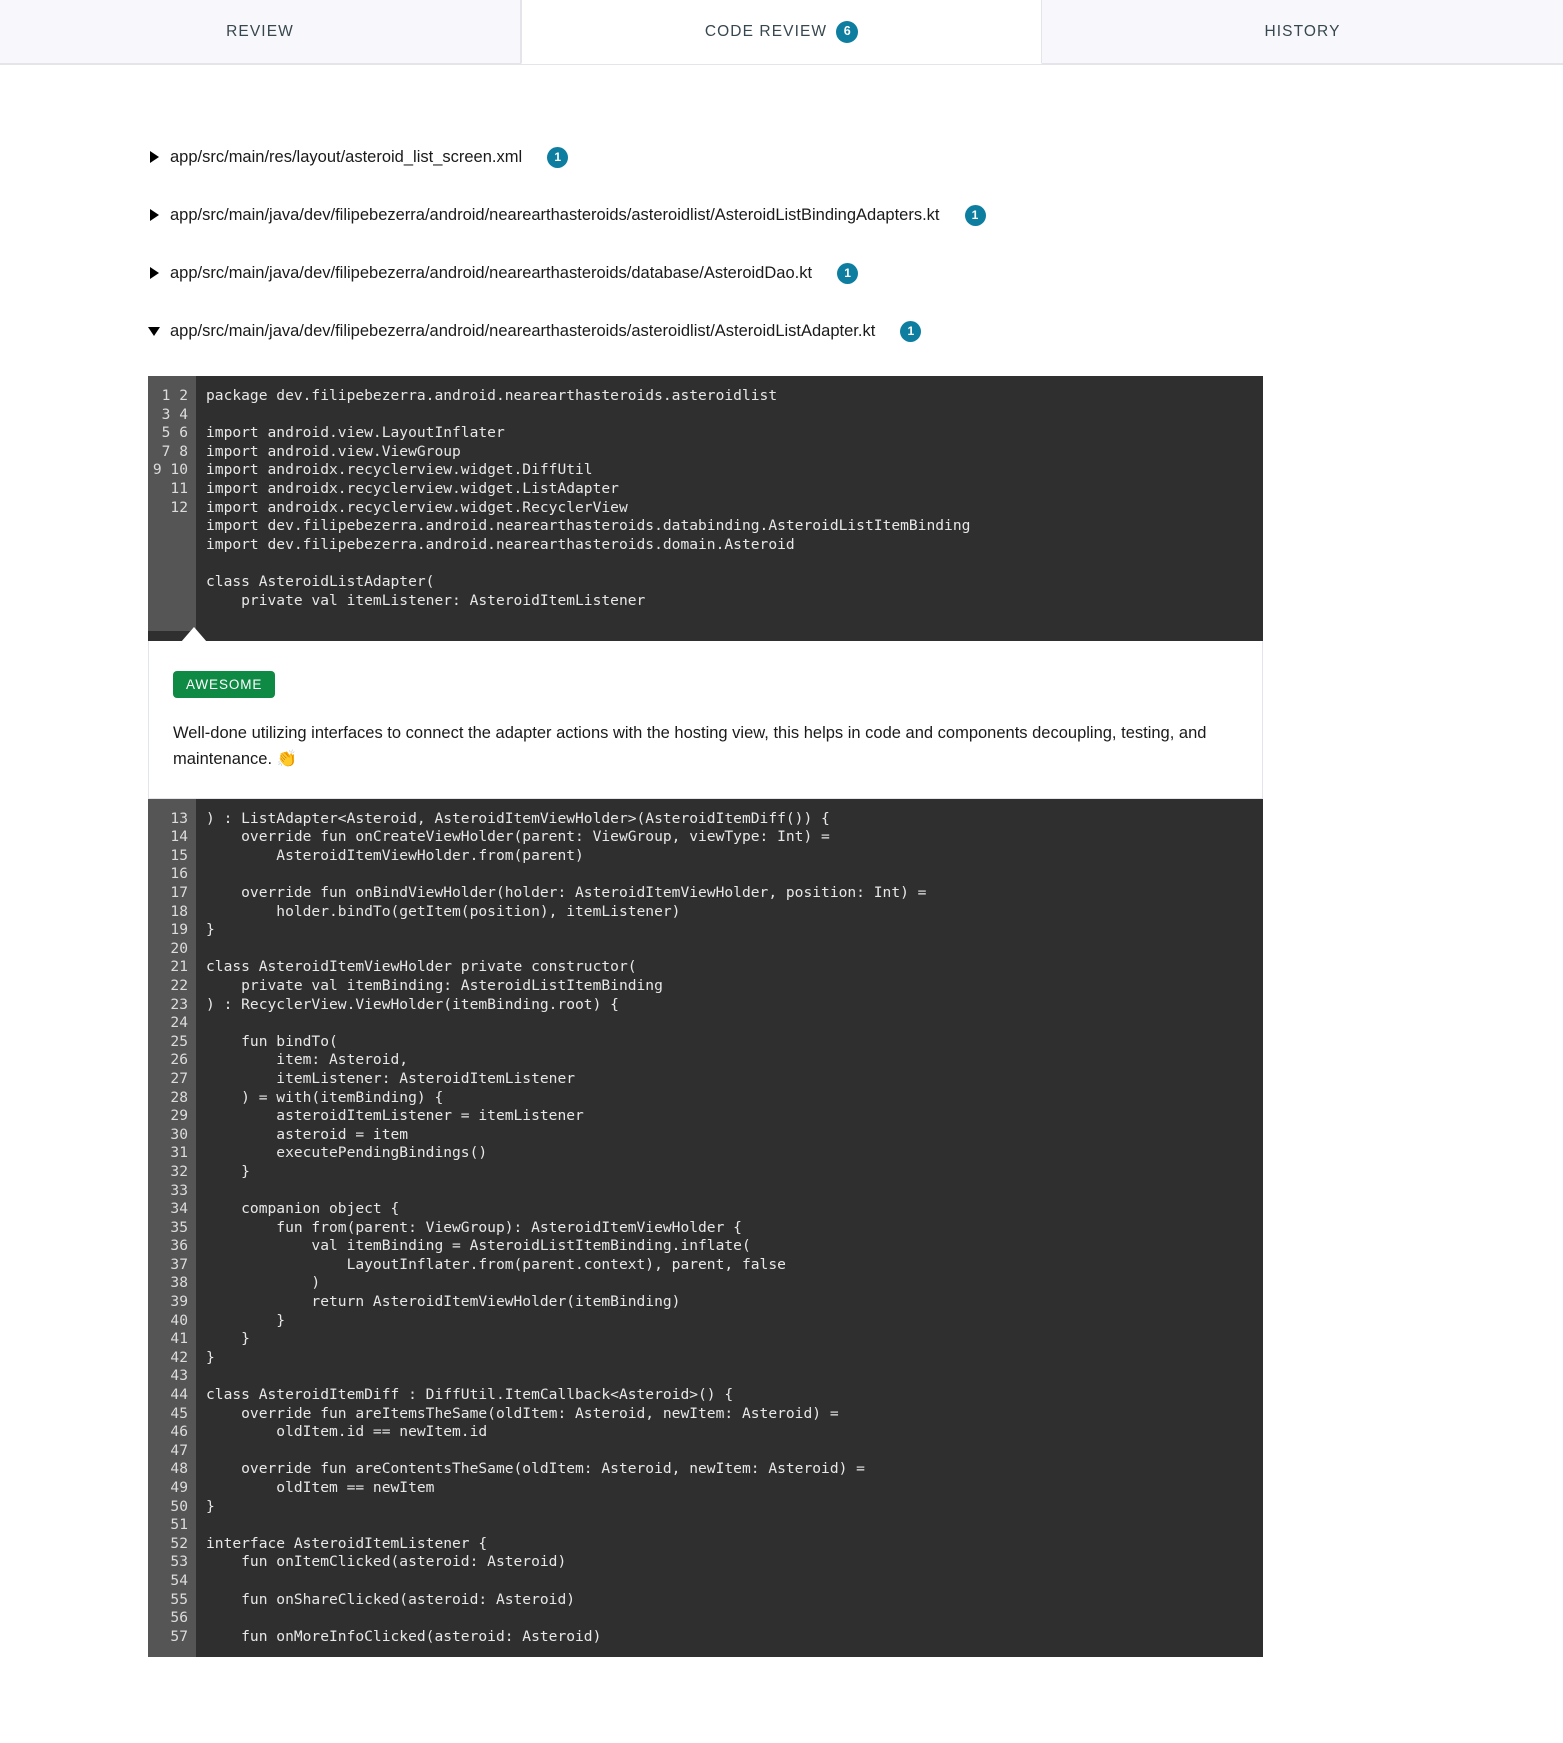 Image resolution: width=1563 pixels, height=1743 pixels. I want to click on tab-code-review: CODE REVIEW 6, so click(781, 32).